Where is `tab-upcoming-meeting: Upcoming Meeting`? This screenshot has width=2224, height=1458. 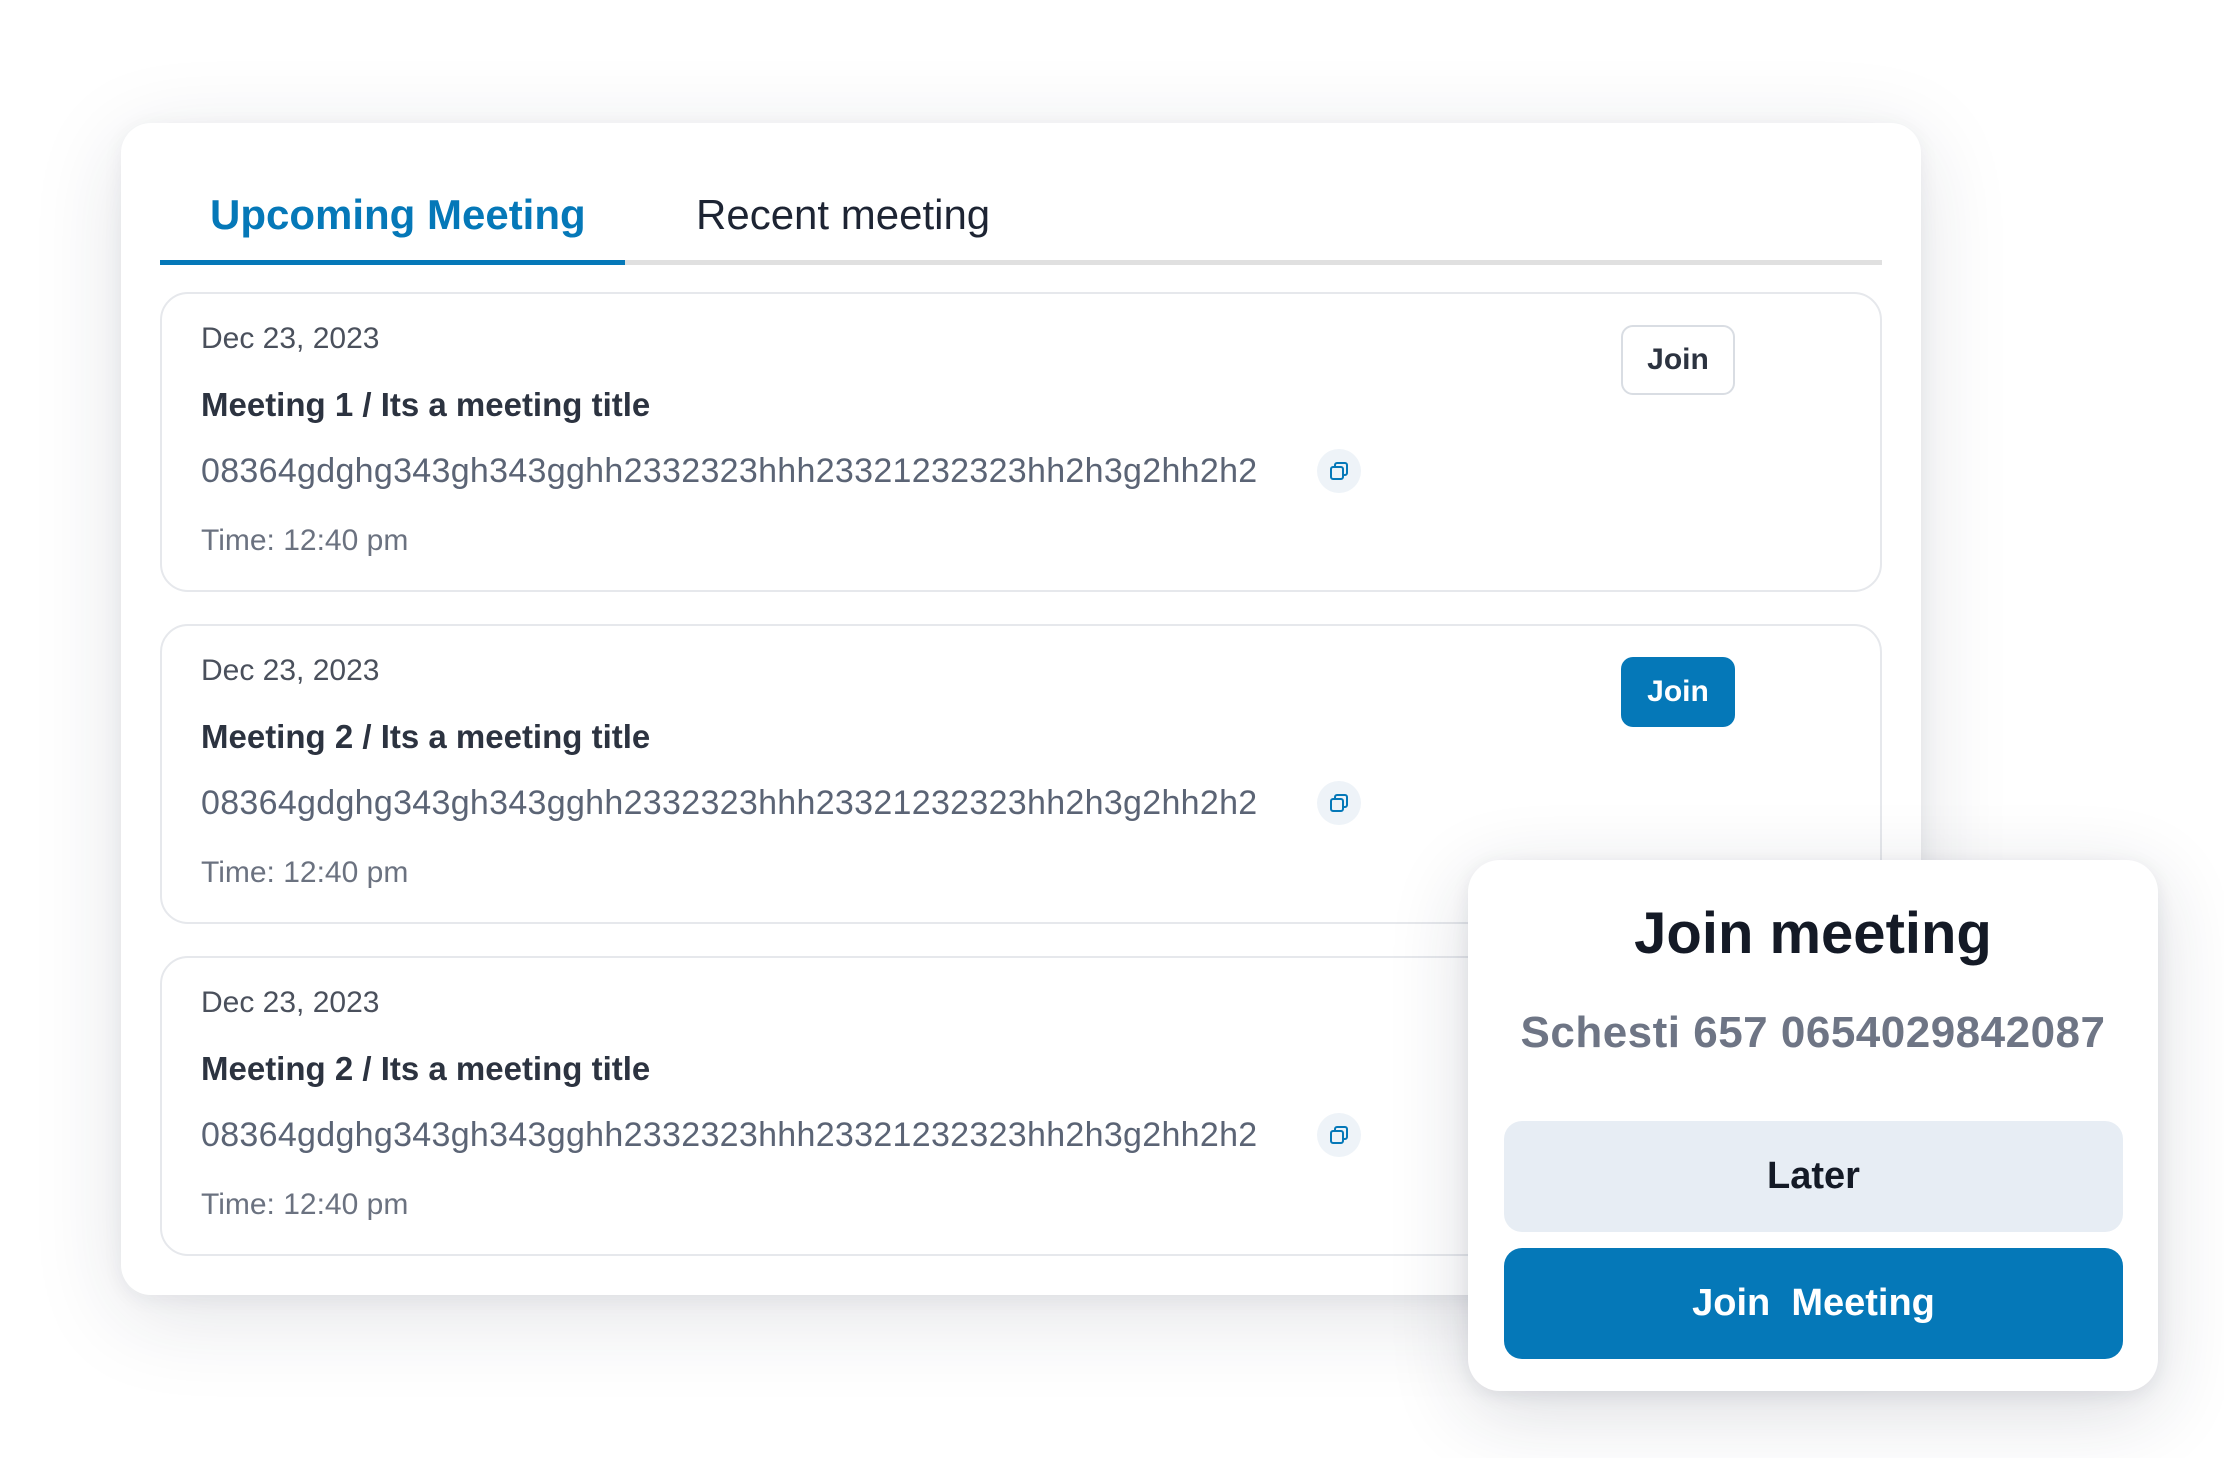
tab-upcoming-meeting: Upcoming Meeting is located at coordinates (398, 215).